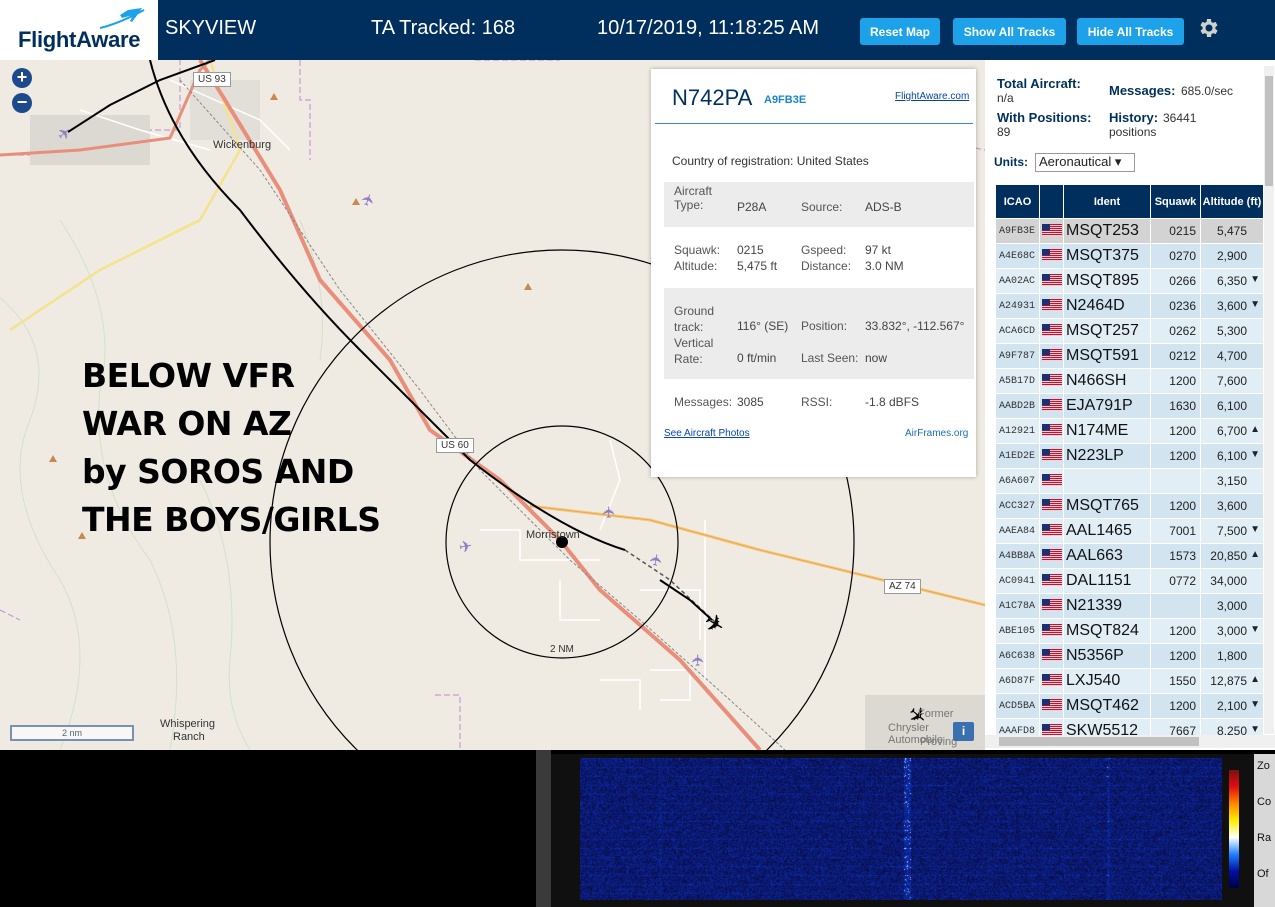  Describe the element at coordinates (1129, 281) in the screenshot. I see `table-row: AA02AC MSQT895 0266 6,350 ▼` at that location.